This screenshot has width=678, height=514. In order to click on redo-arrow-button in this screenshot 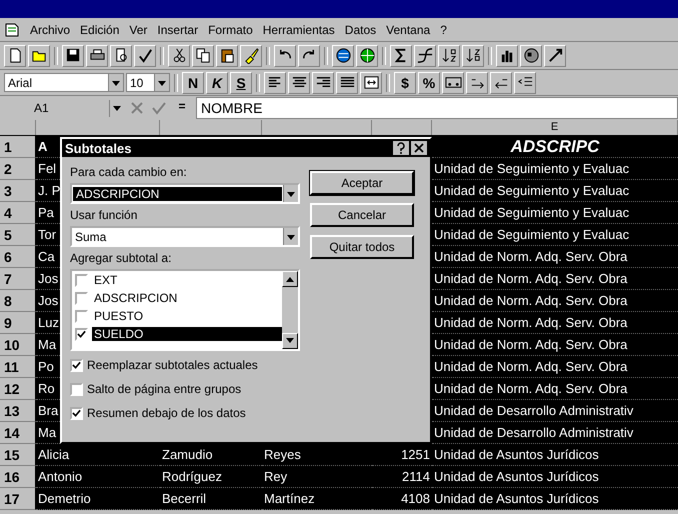, I will do `click(309, 55)`.